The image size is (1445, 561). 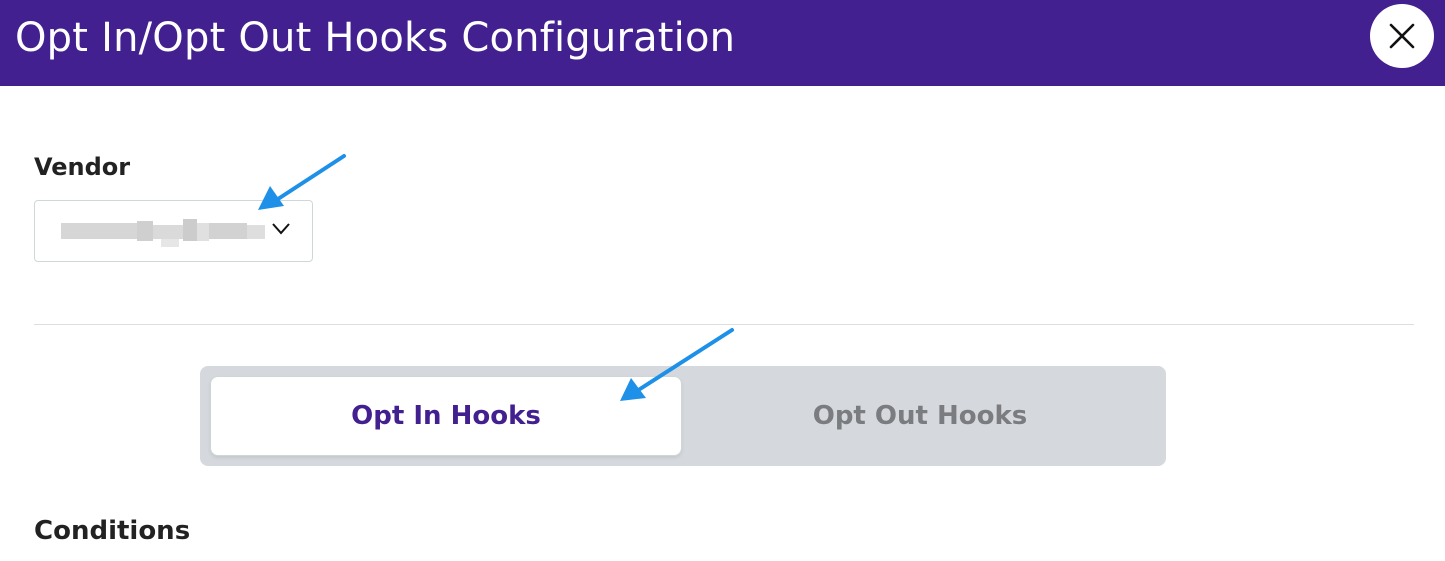 I want to click on modal-title: Opt In/Opt Out Hooks Configuration, so click(x=375, y=38).